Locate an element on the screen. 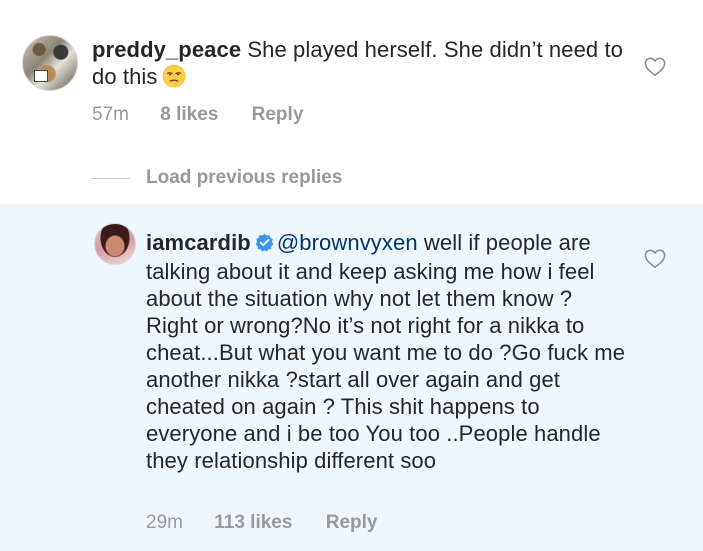 This screenshot has height=551, width=703. reply-username: iamcardib is located at coordinates (198, 242).